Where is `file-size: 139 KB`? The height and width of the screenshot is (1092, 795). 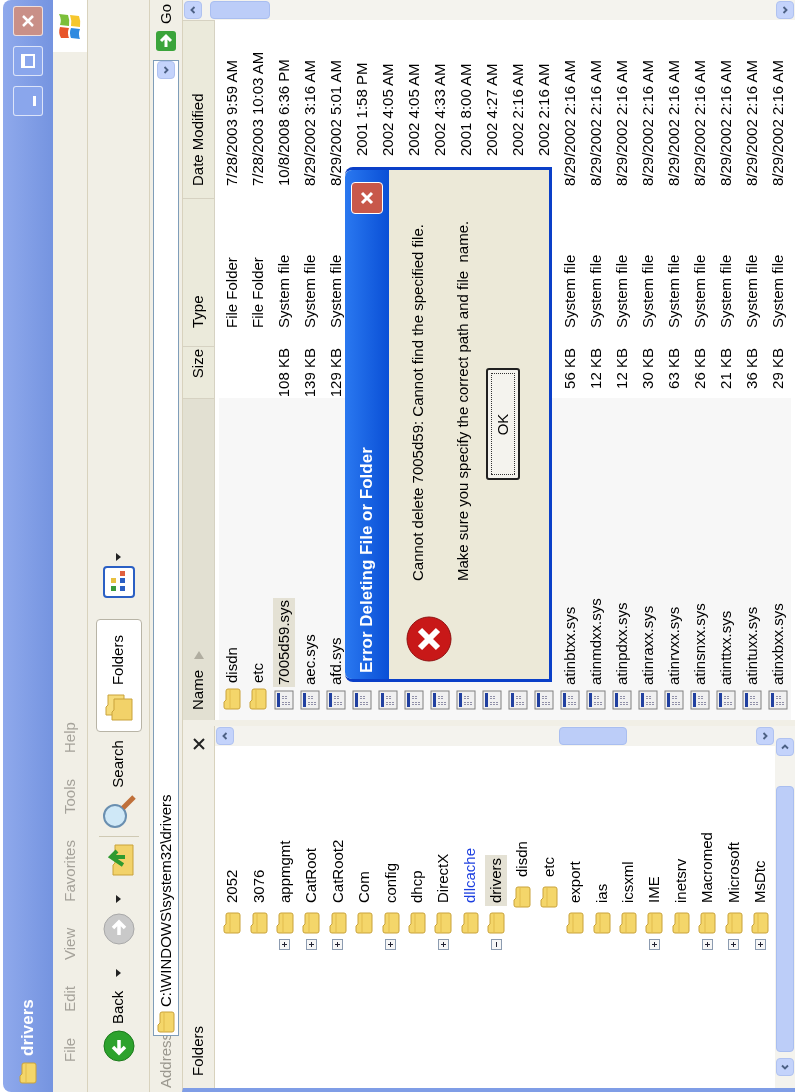 file-size: 139 KB is located at coordinates (309, 373).